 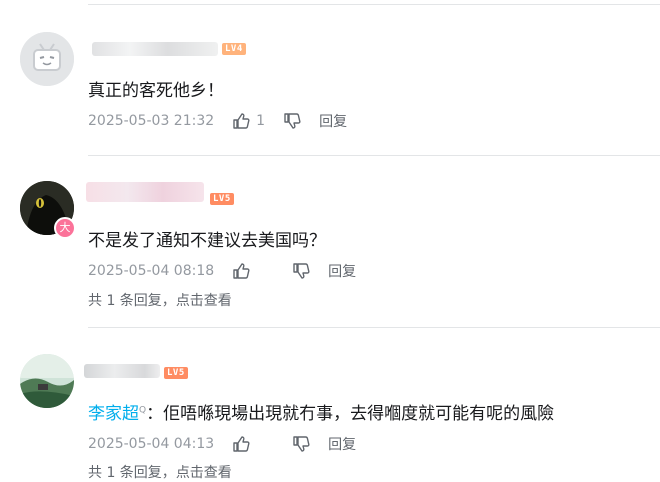 What do you see at coordinates (374, 4) in the screenshot?
I see `top-divider` at bounding box center [374, 4].